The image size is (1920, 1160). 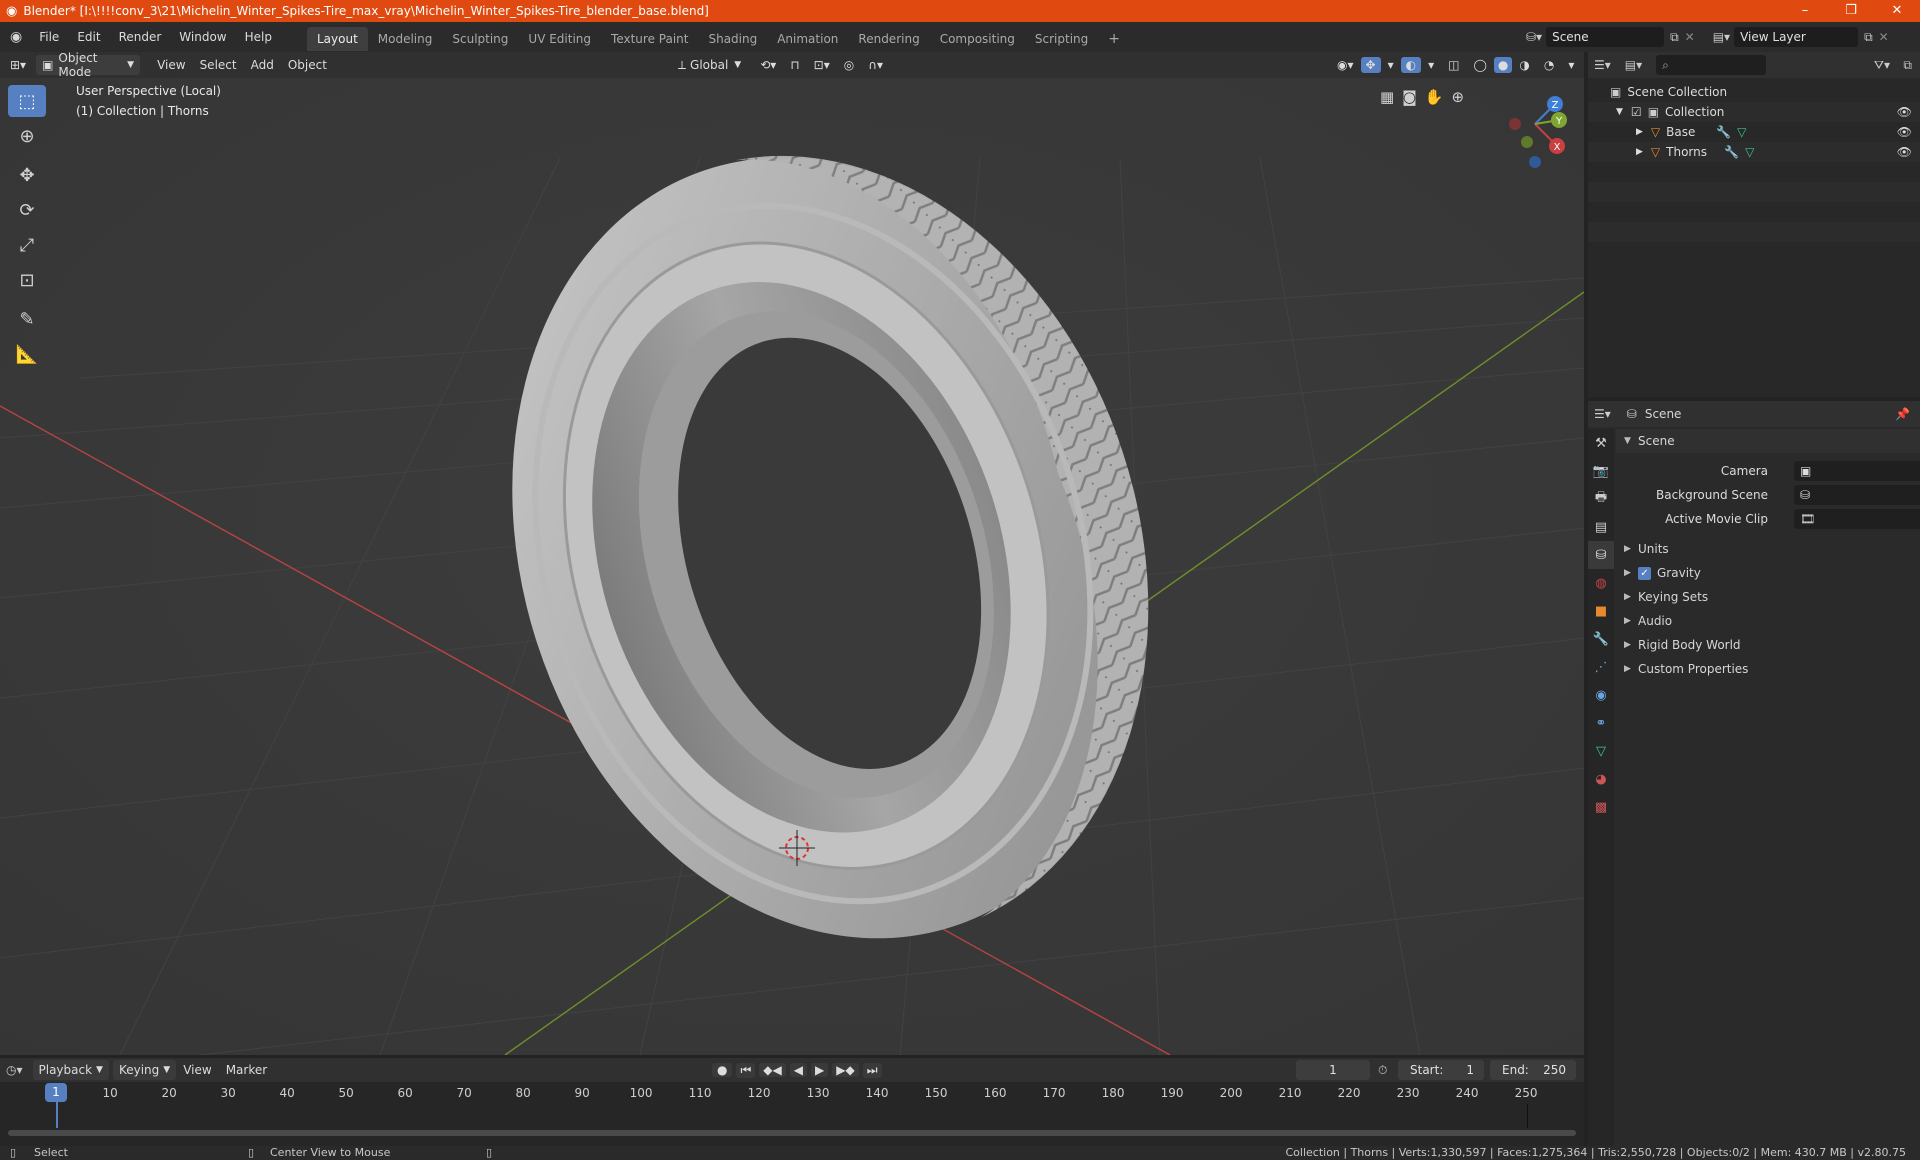 I want to click on viewport-menu-add: Add, so click(x=262, y=65).